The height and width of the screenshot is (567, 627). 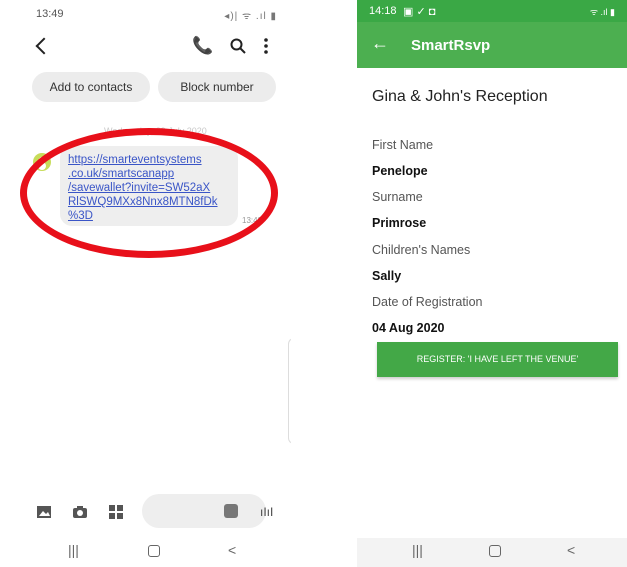 What do you see at coordinates (204, 511) in the screenshot?
I see `message-input` at bounding box center [204, 511].